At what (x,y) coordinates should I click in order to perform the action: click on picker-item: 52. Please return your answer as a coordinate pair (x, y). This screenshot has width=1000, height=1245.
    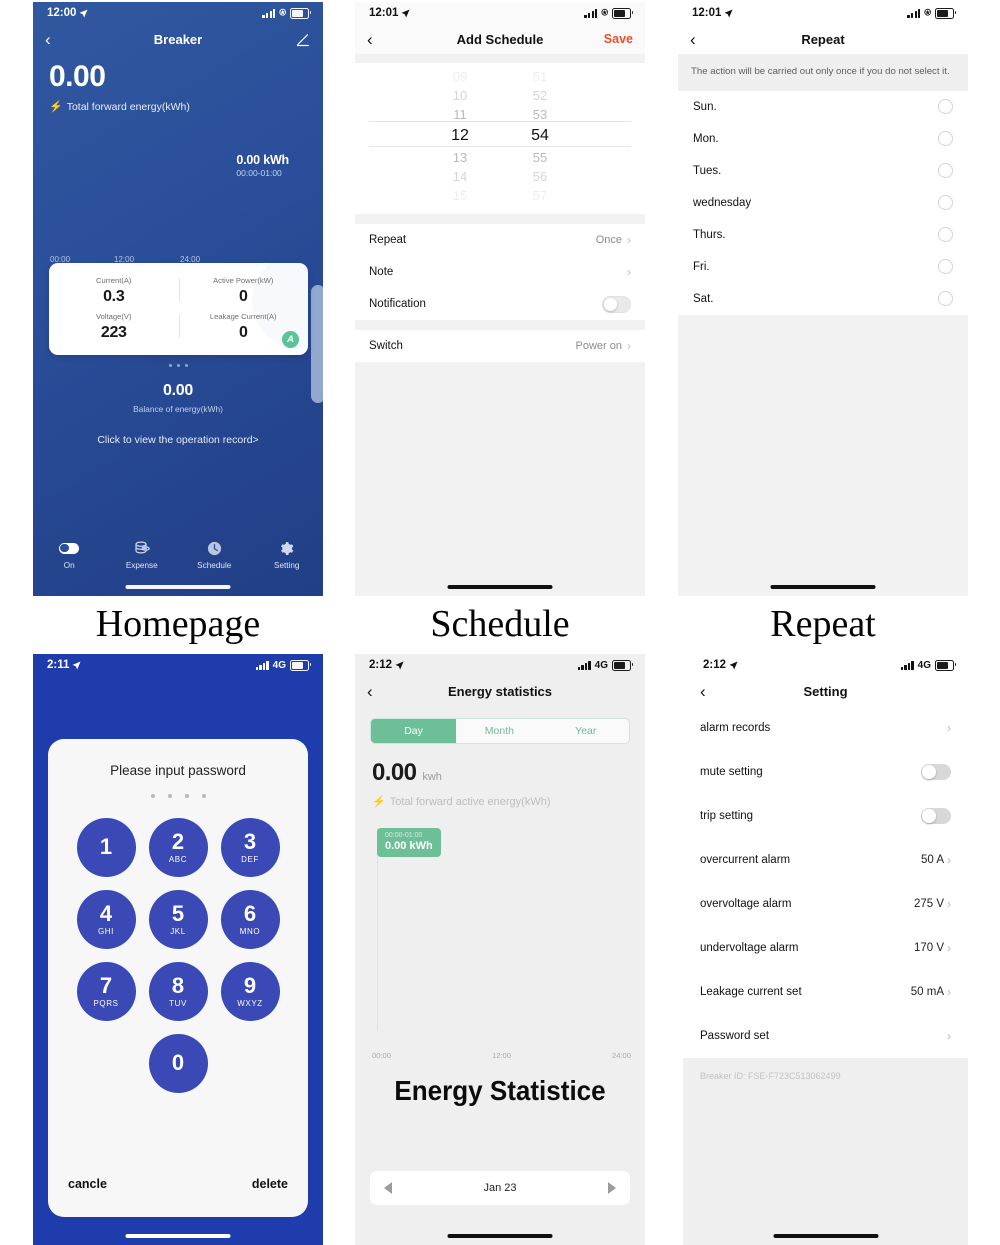
    Looking at the image, I should click on (540, 95).